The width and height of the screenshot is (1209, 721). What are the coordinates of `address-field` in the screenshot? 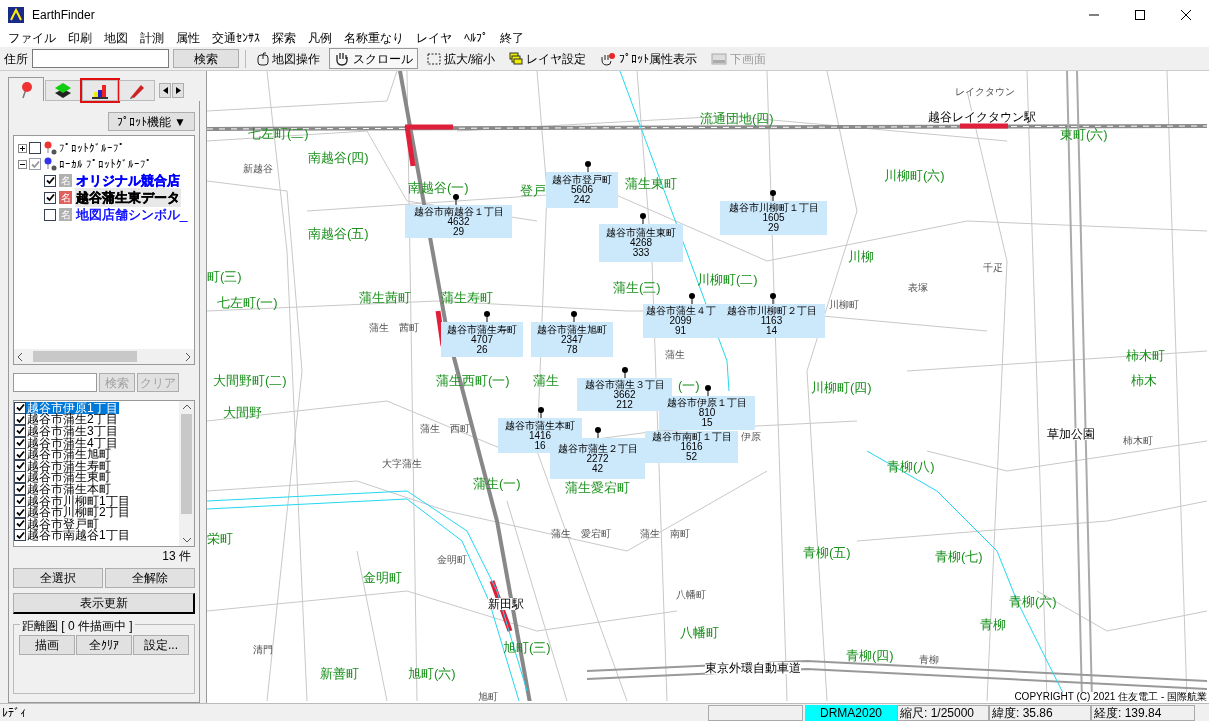 It's located at (100, 58).